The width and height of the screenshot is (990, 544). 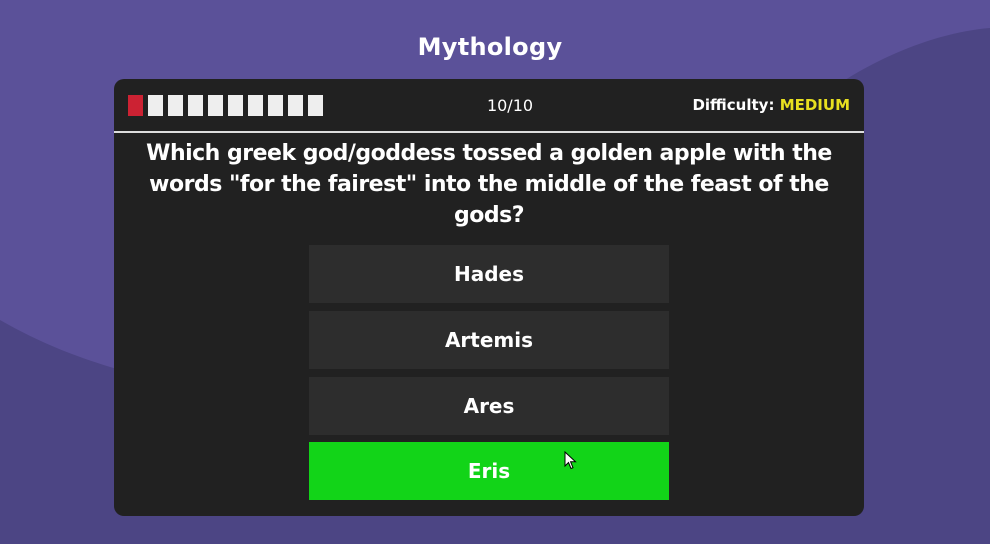 What do you see at coordinates (489, 340) in the screenshot?
I see `answer-button-artemis: Artemis` at bounding box center [489, 340].